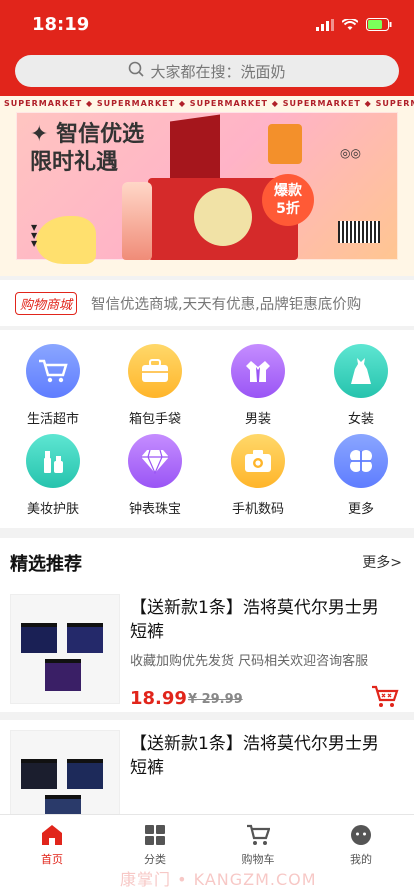  Describe the element at coordinates (379, 25) in the screenshot. I see `battery-icon` at that location.